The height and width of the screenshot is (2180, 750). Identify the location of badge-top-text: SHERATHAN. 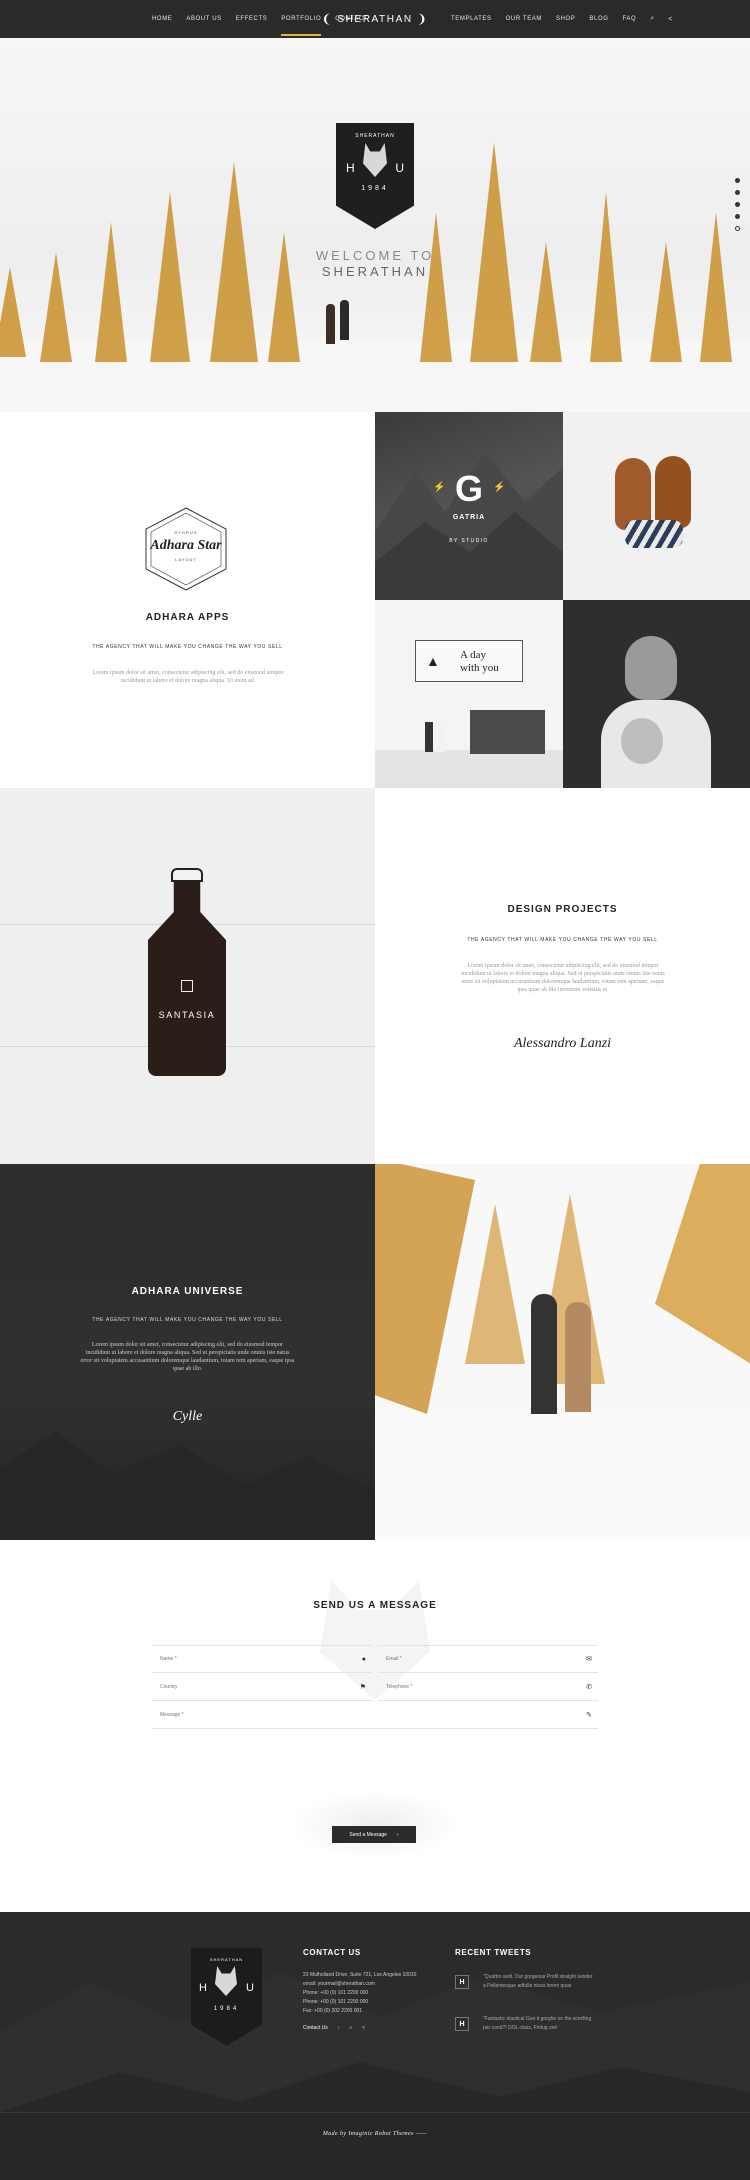
(375, 136).